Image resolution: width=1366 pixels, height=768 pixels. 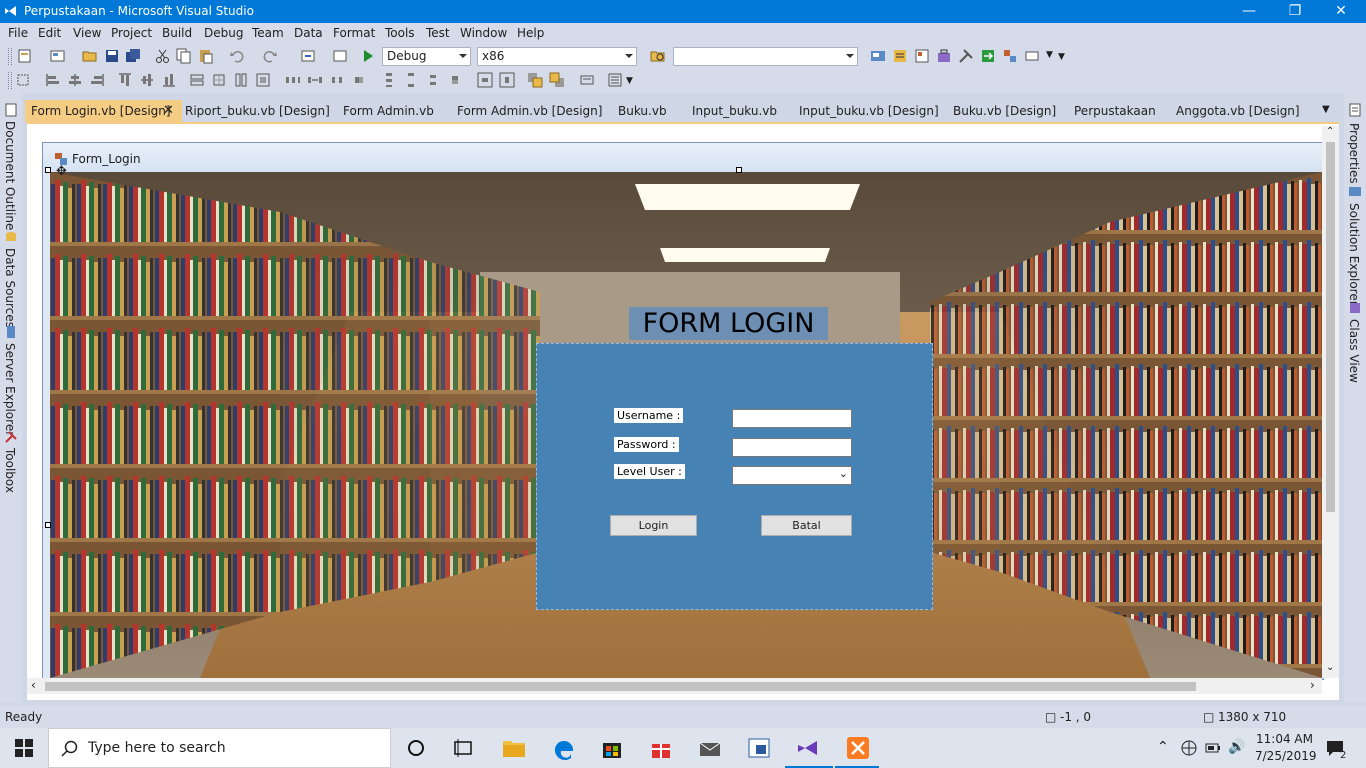 I want to click on navigate-forward-icon, so click(x=340, y=56).